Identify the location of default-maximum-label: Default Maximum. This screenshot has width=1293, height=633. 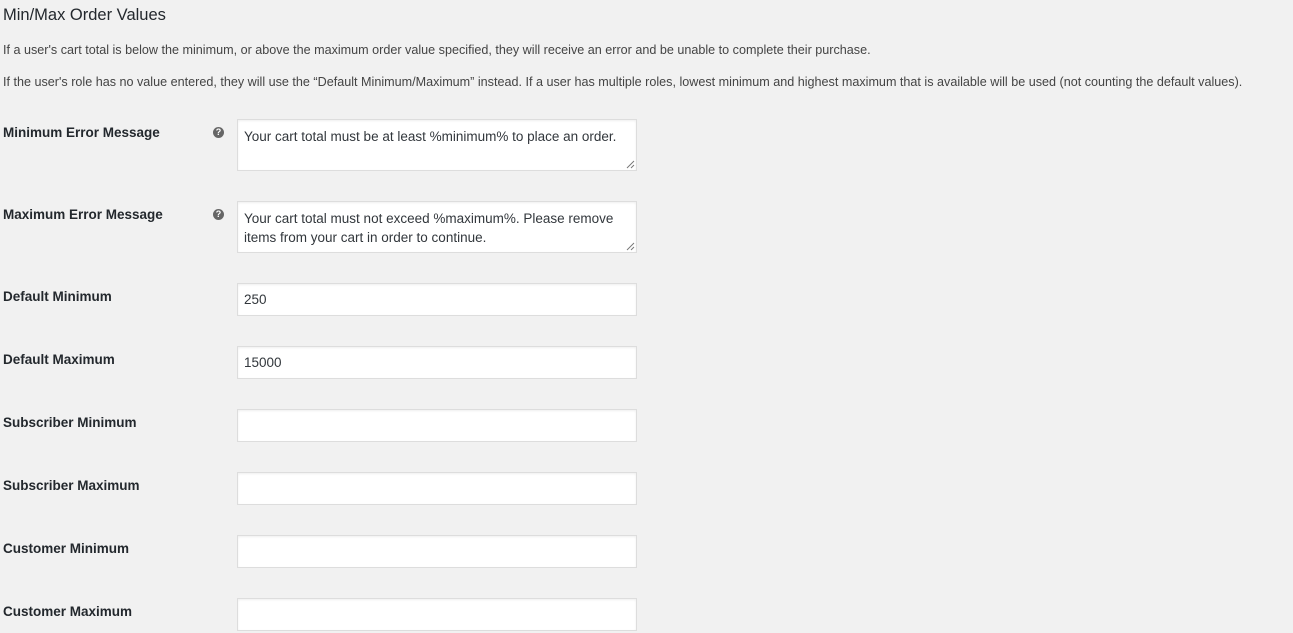
(59, 359).